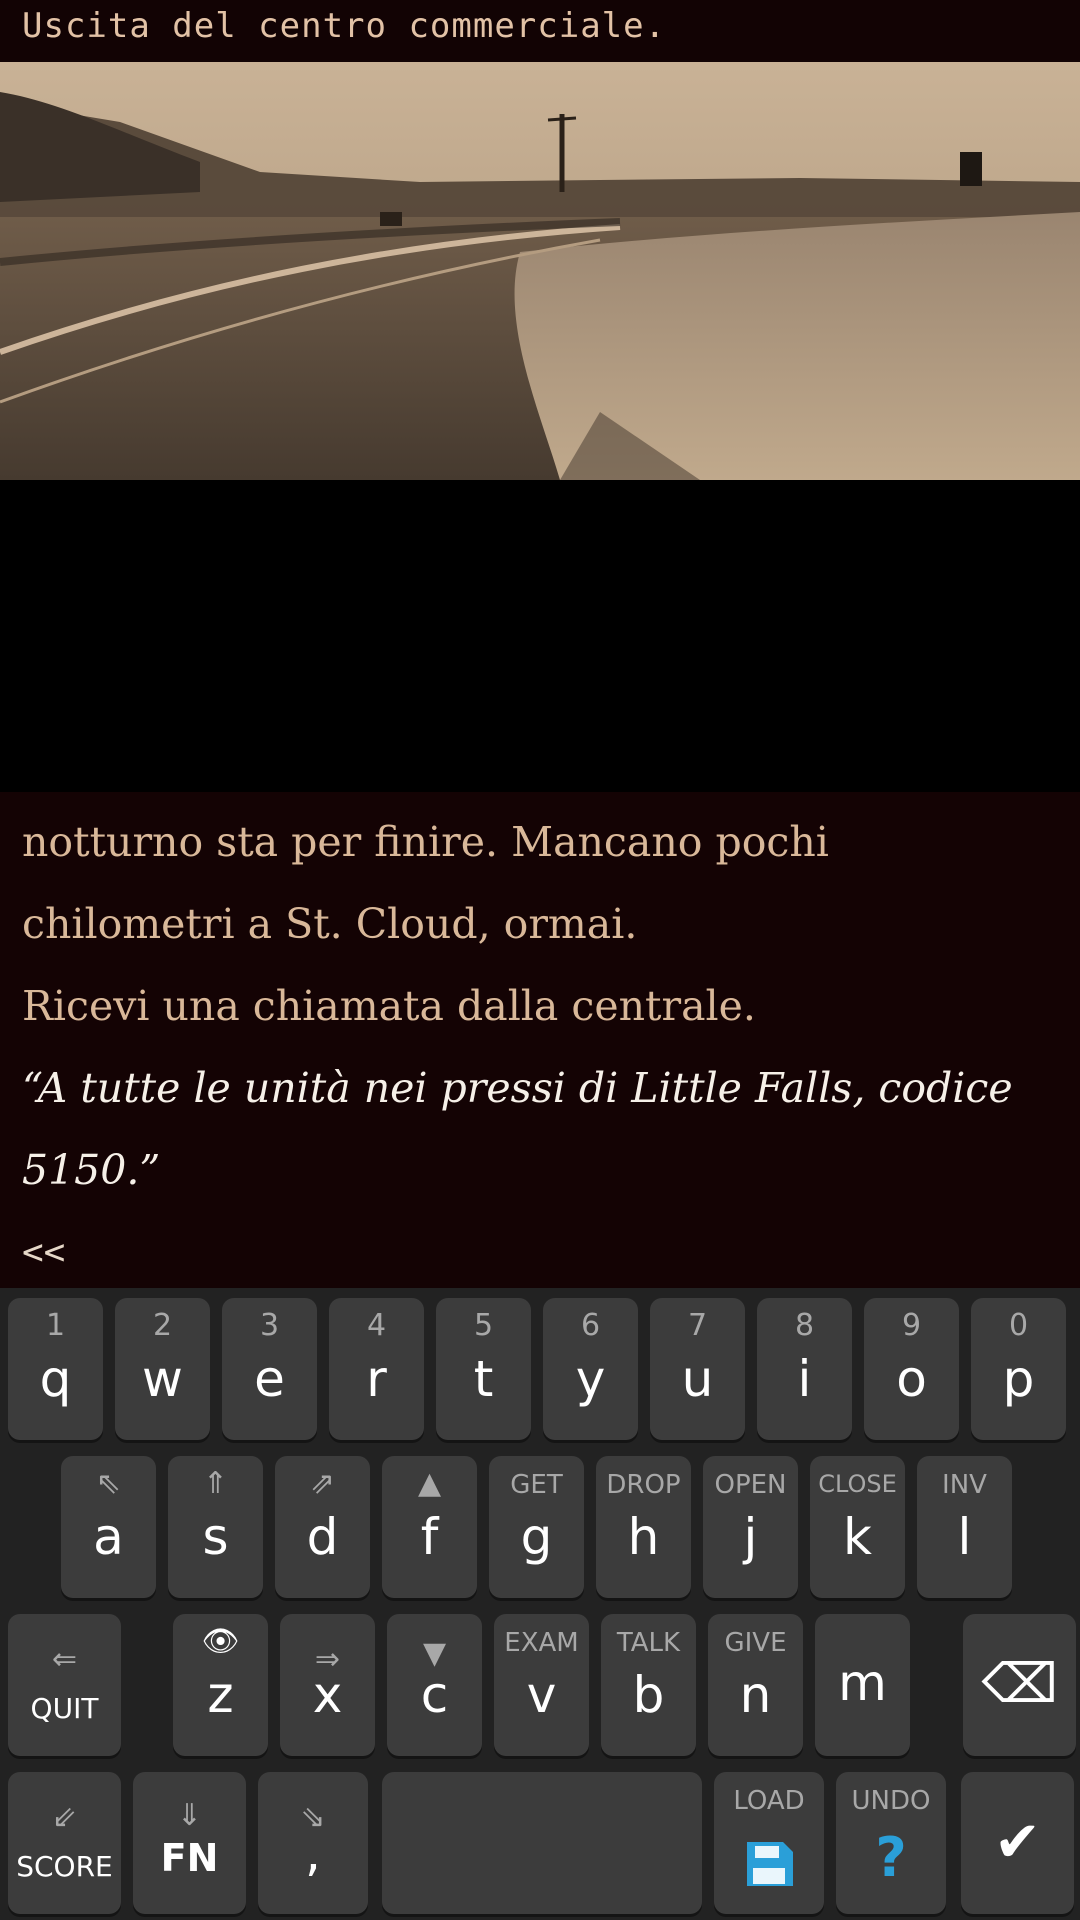 The height and width of the screenshot is (1920, 1080). Describe the element at coordinates (755, 1685) in the screenshot. I see `key-n: GIVE n` at that location.